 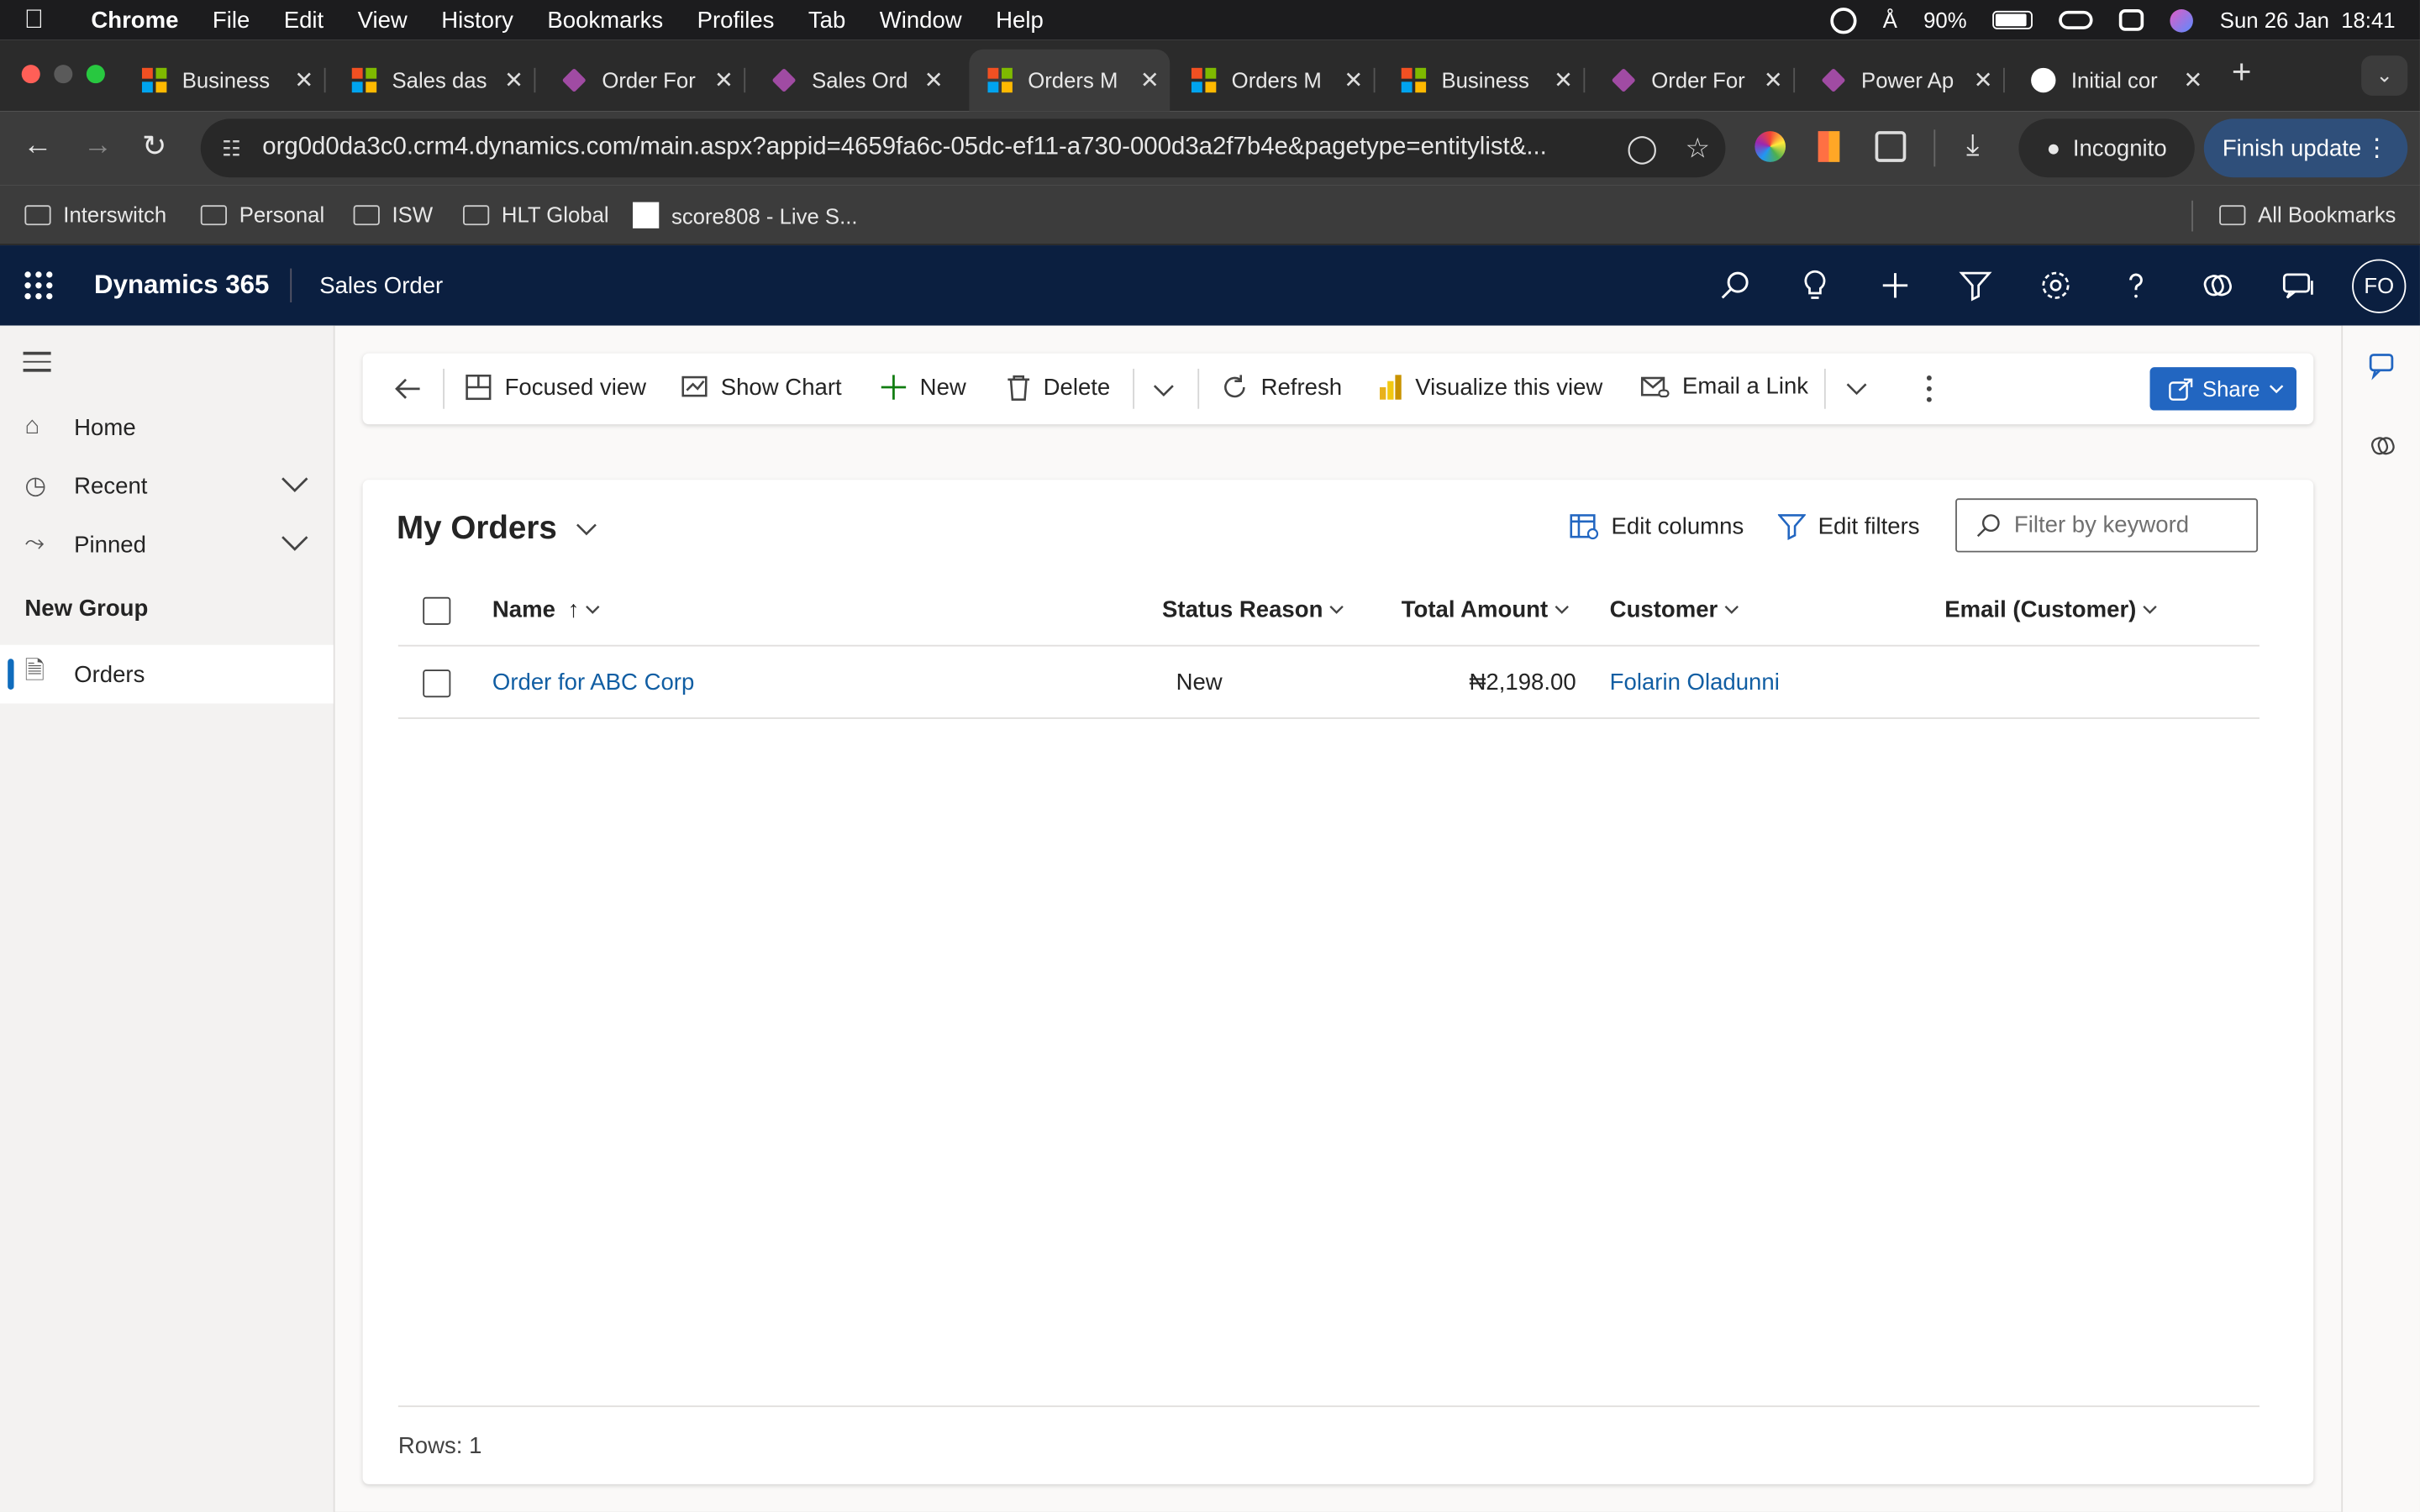 I want to click on extension-icon, so click(x=1829, y=146).